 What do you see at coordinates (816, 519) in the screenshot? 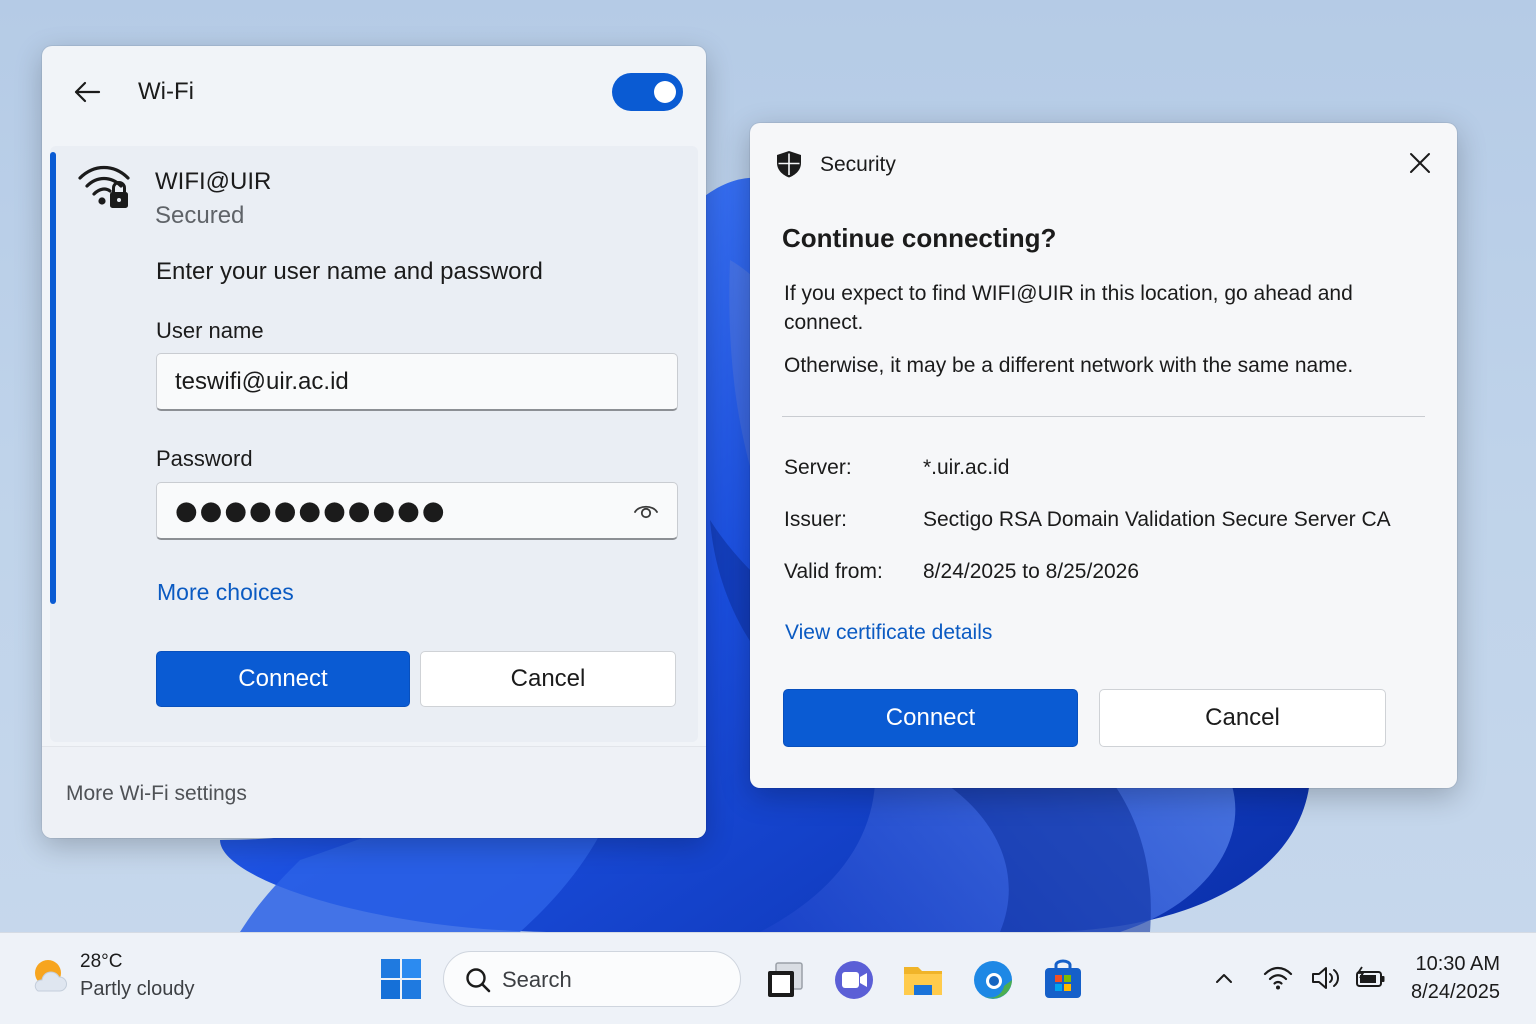
I see `issuer-label: Issuer:` at bounding box center [816, 519].